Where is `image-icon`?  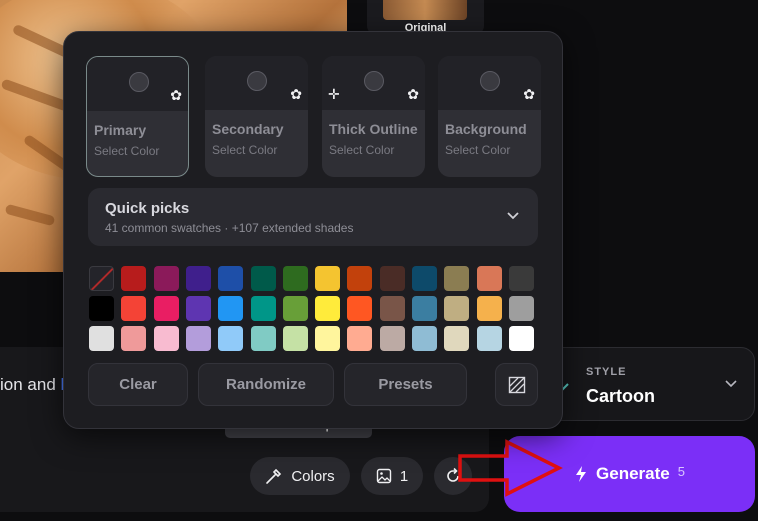 image-icon is located at coordinates (384, 476).